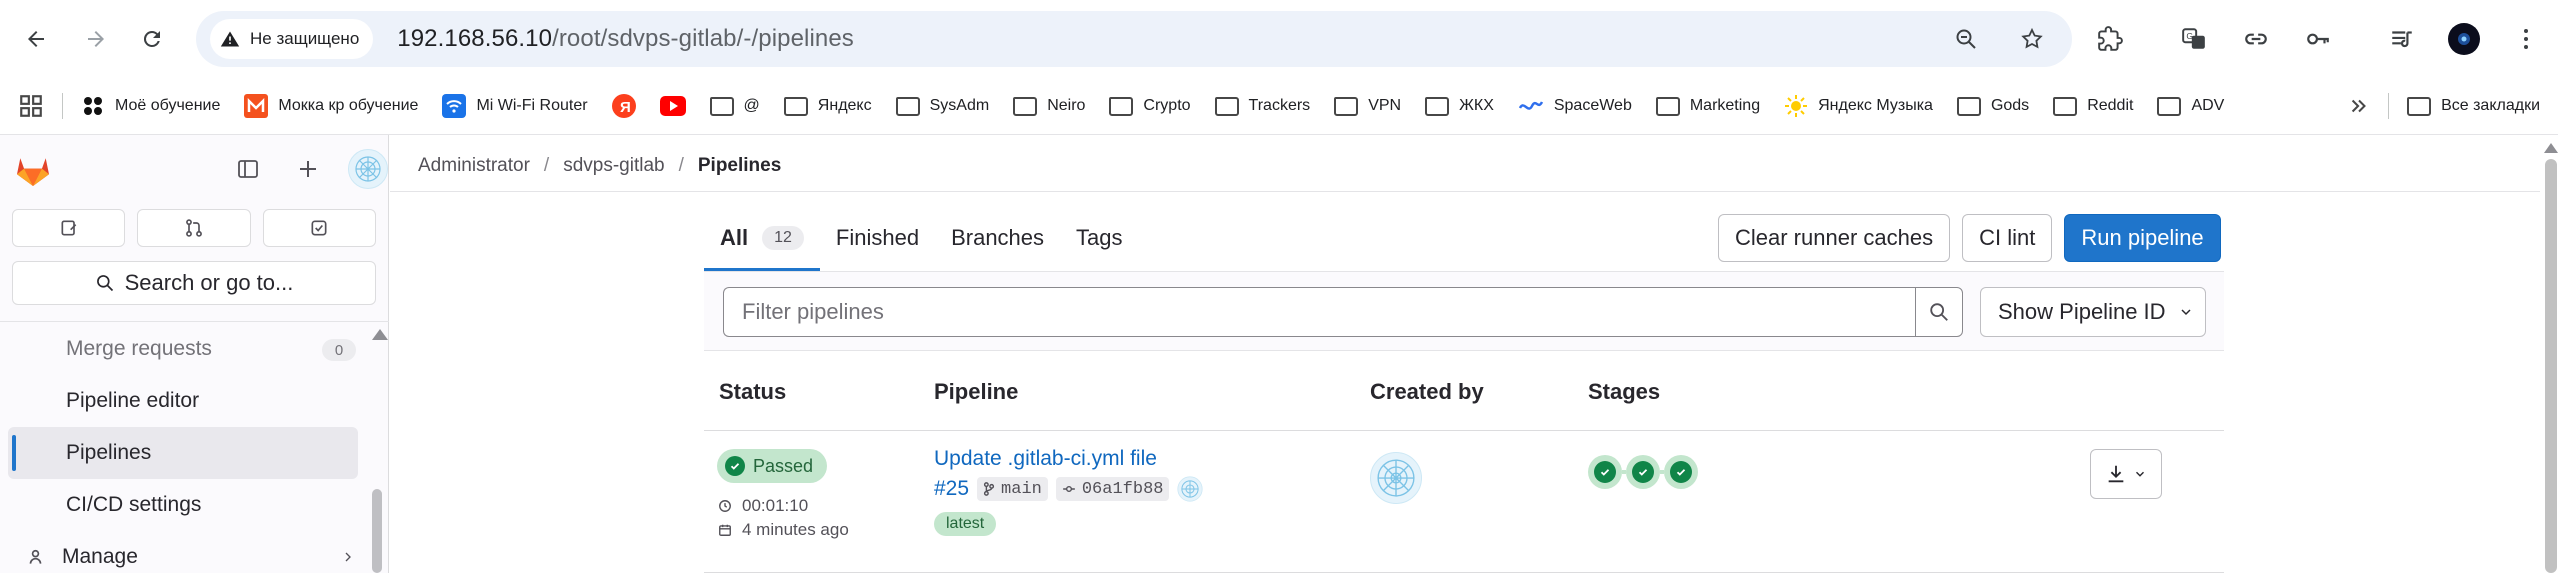 The width and height of the screenshot is (2558, 583). I want to click on identicon-icon, so click(368, 169).